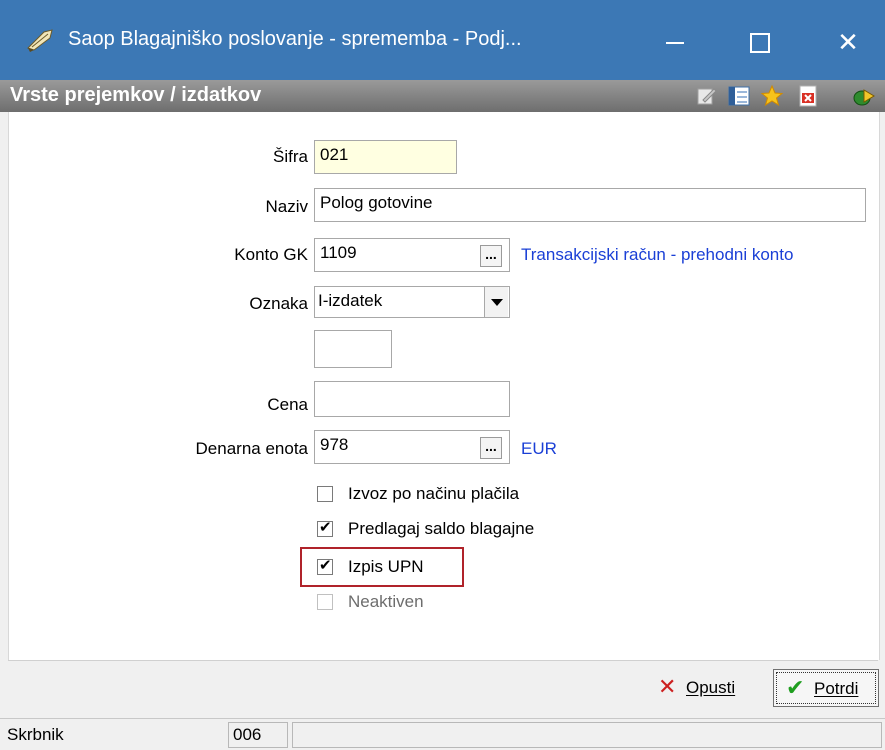 The width and height of the screenshot is (885, 750). What do you see at coordinates (587, 735) in the screenshot?
I see `status-message` at bounding box center [587, 735].